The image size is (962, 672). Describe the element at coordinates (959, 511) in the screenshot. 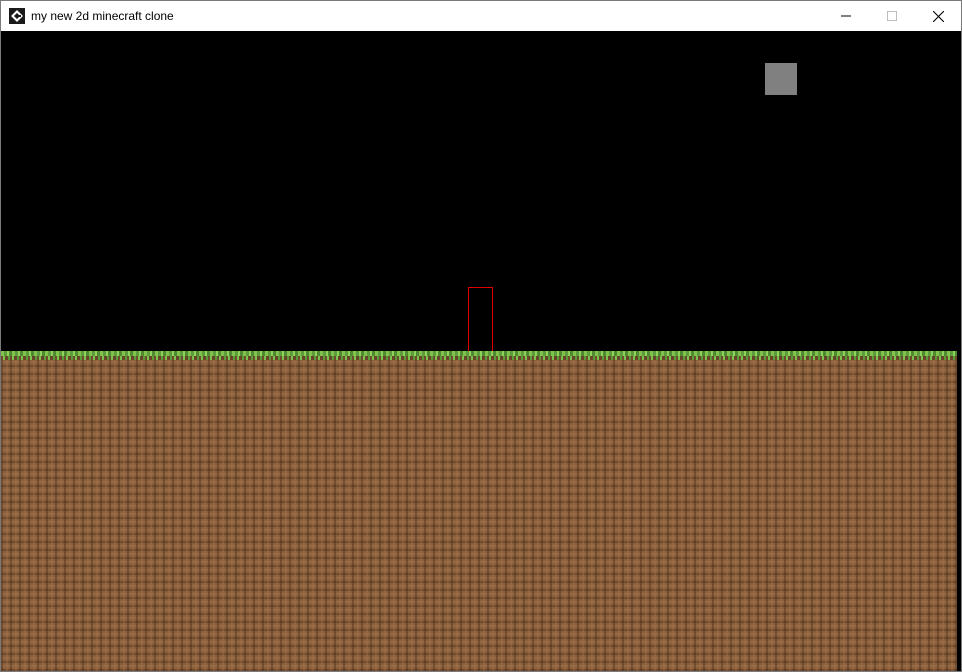

I see `canvas-edge-strip` at that location.